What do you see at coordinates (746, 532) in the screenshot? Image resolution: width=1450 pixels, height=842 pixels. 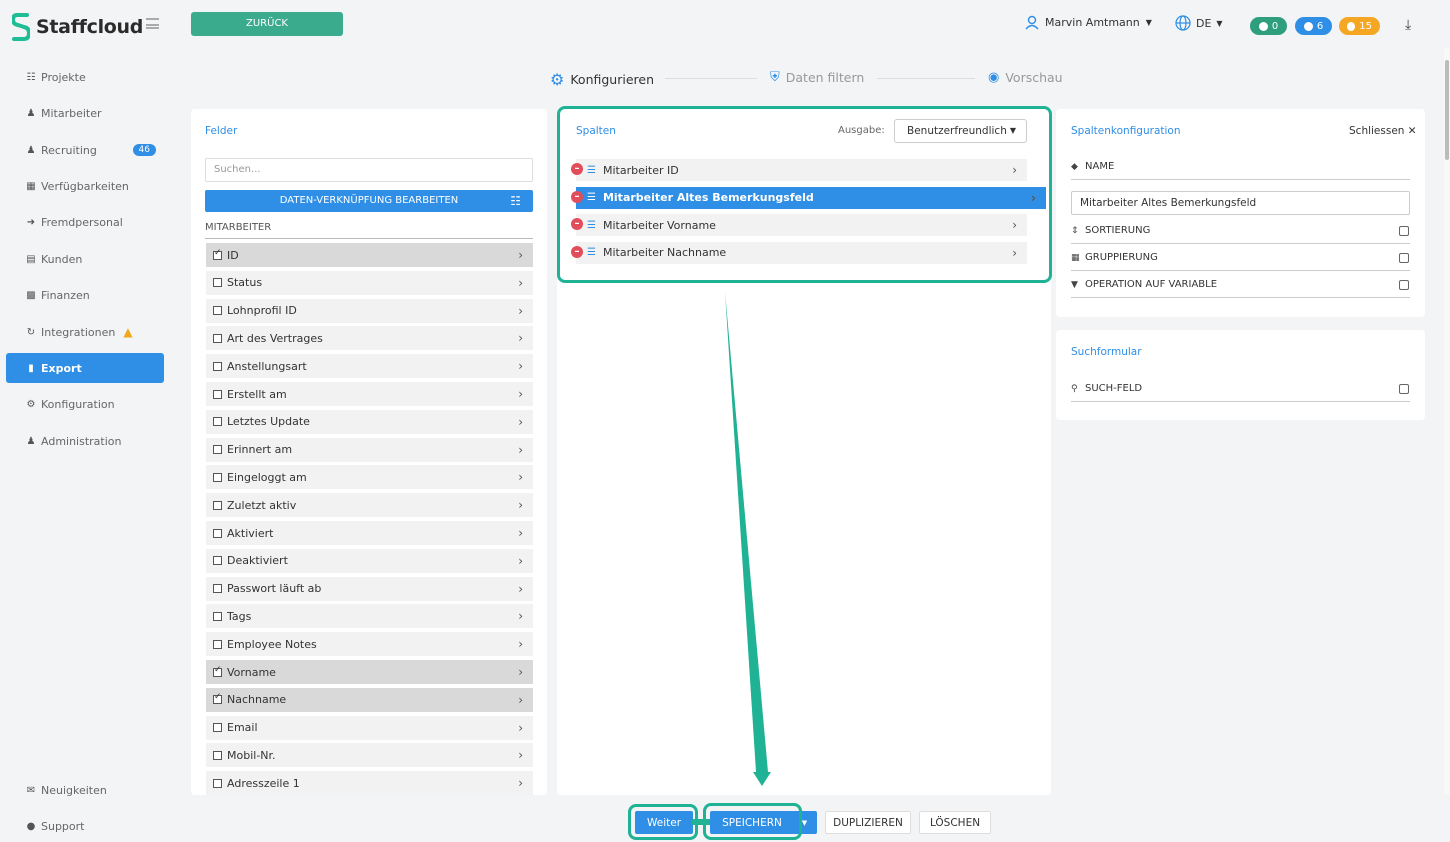 I see `arrow-shaft` at bounding box center [746, 532].